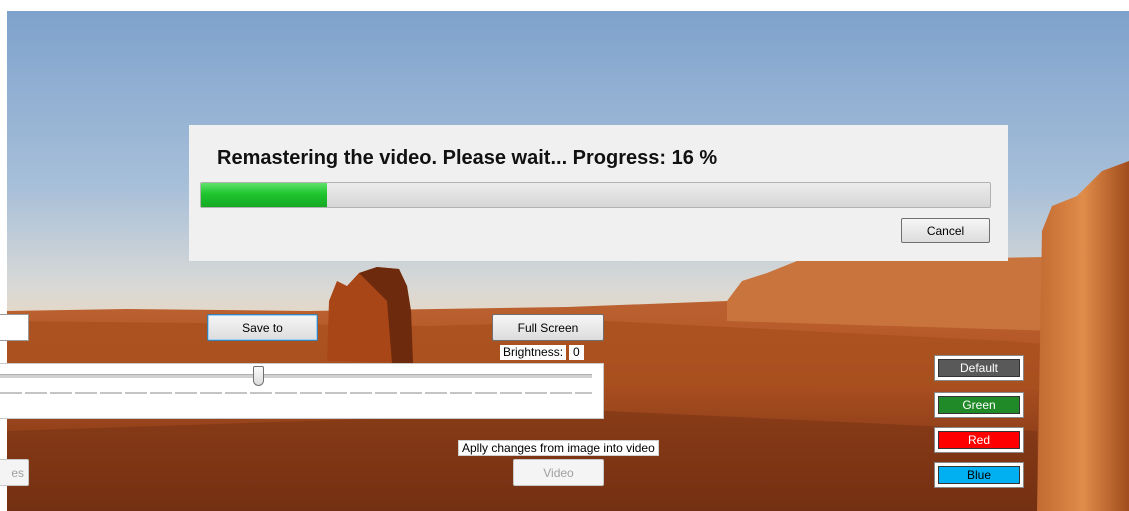 The width and height of the screenshot is (1129, 511). I want to click on color-button-label: Green, so click(979, 405).